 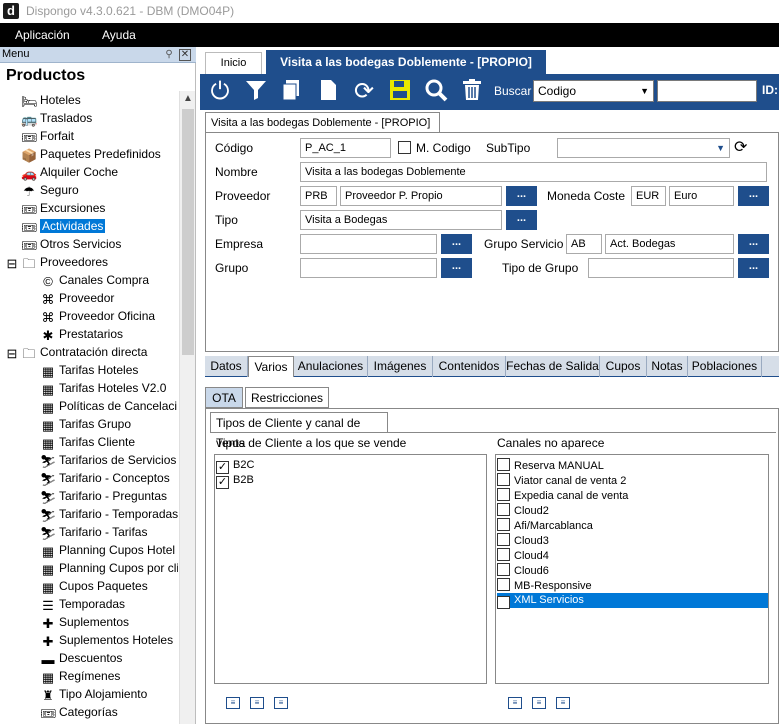 I want to click on sidebar-item-tarifas-hoteles: ▦ Tarifas Hoteles, so click(x=89, y=370).